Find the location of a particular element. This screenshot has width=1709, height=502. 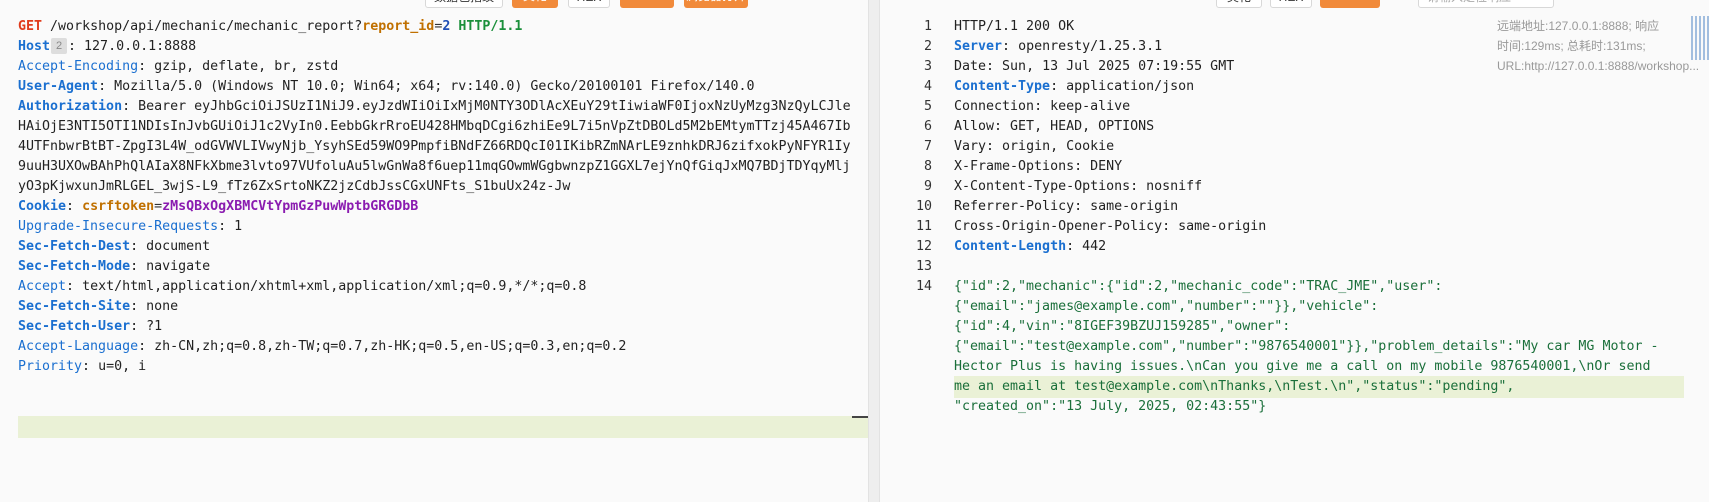

resp-header-connection: Connection: keep-alive is located at coordinates (1042, 106).